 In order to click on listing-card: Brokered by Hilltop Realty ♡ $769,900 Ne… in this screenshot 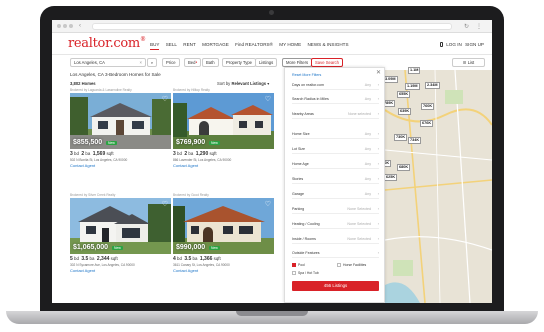, I will do `click(223, 128)`.